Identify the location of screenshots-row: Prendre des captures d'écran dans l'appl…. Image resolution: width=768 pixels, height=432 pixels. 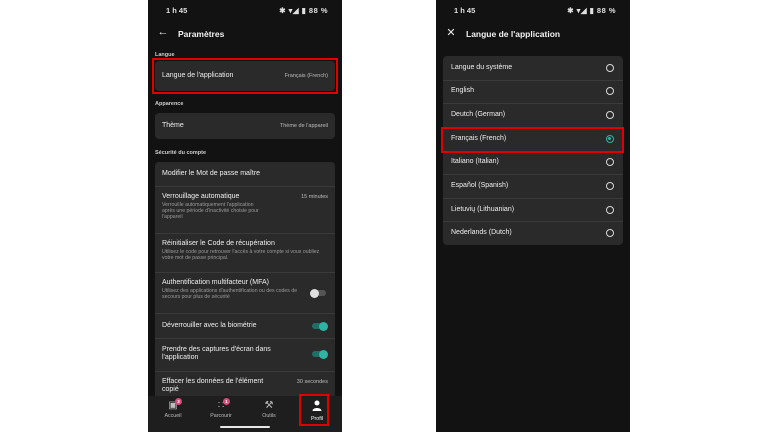
(245, 355).